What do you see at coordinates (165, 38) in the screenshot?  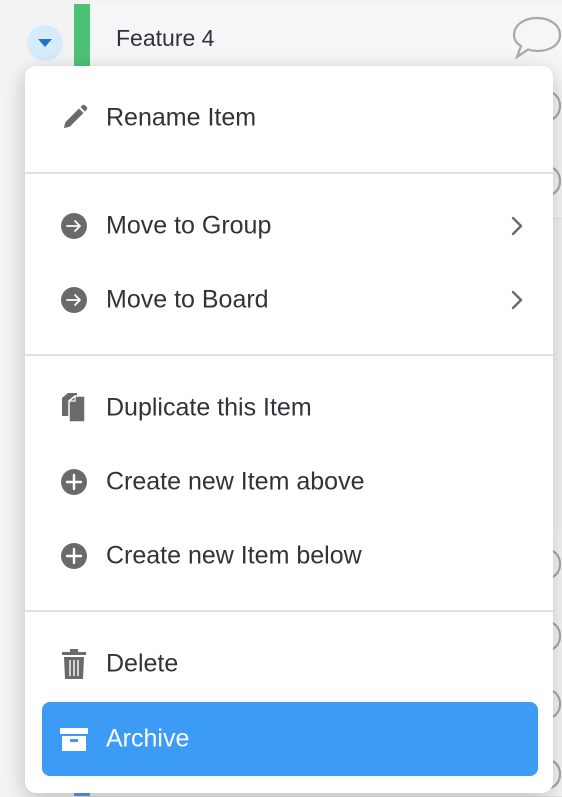 I see `item-name: Feature 4` at bounding box center [165, 38].